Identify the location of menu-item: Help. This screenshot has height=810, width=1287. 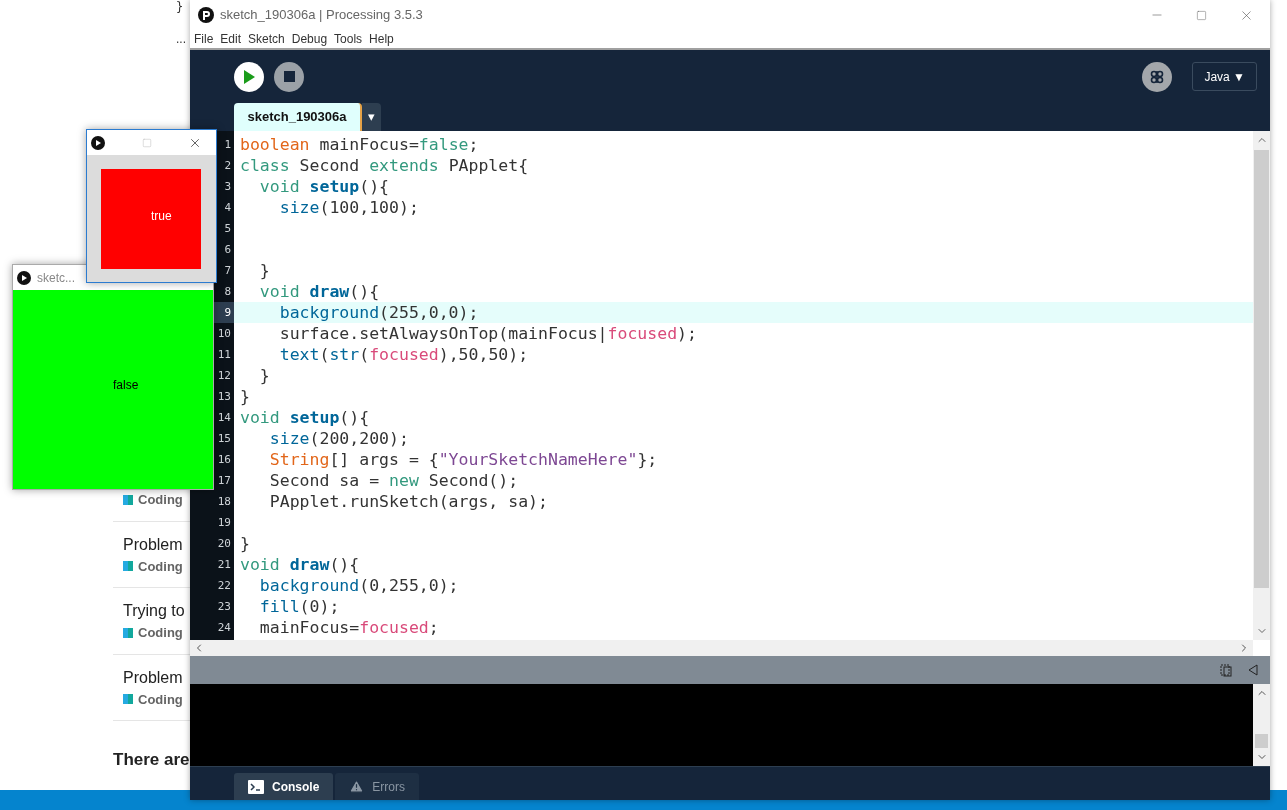
(381, 39).